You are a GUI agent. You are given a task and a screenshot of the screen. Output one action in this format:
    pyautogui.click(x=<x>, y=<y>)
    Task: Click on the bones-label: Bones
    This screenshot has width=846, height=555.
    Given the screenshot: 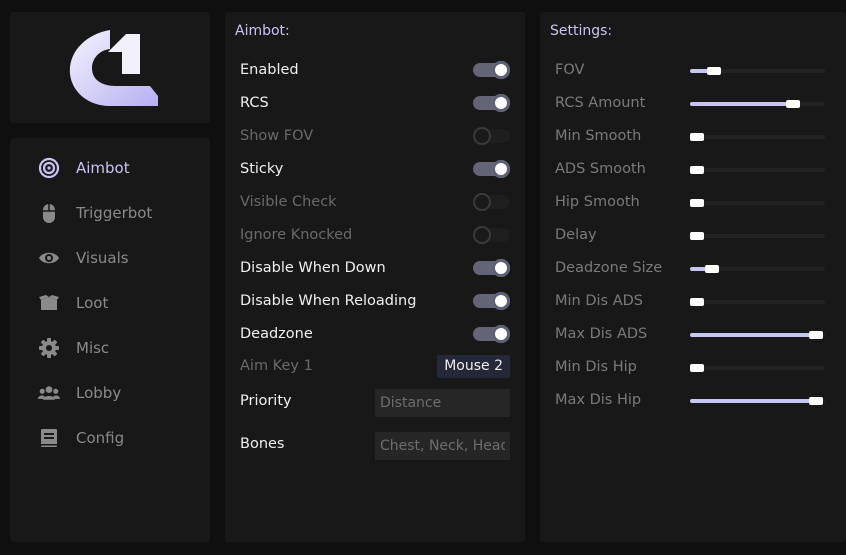 What is the action you would take?
    pyautogui.click(x=262, y=444)
    